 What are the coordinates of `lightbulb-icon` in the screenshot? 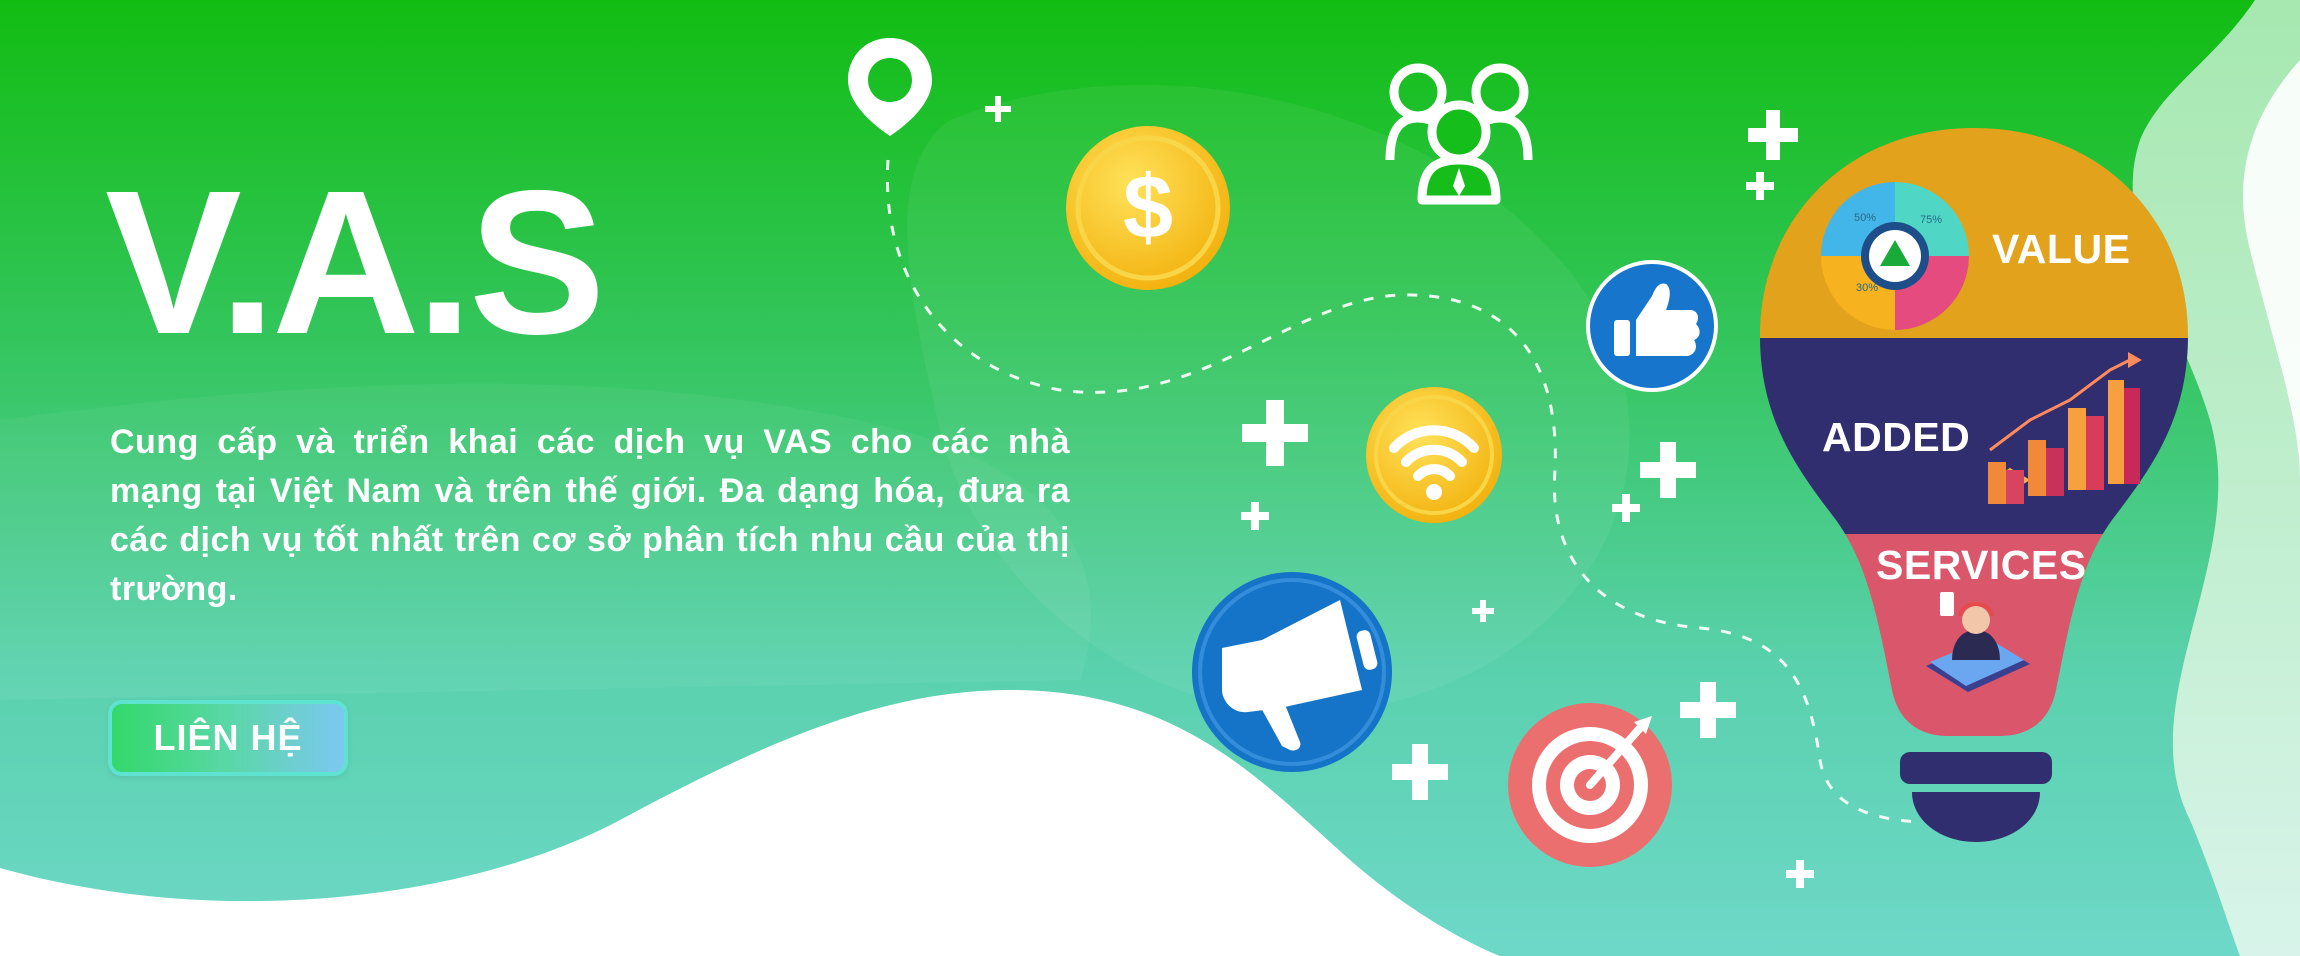 It's located at (1974, 485).